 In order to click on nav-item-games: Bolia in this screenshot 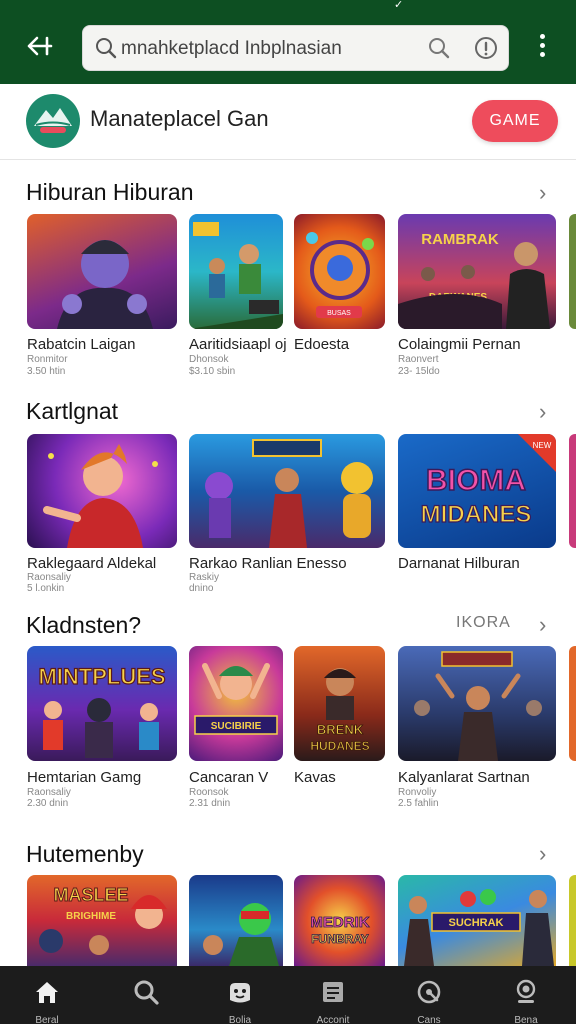, I will do `click(240, 996)`.